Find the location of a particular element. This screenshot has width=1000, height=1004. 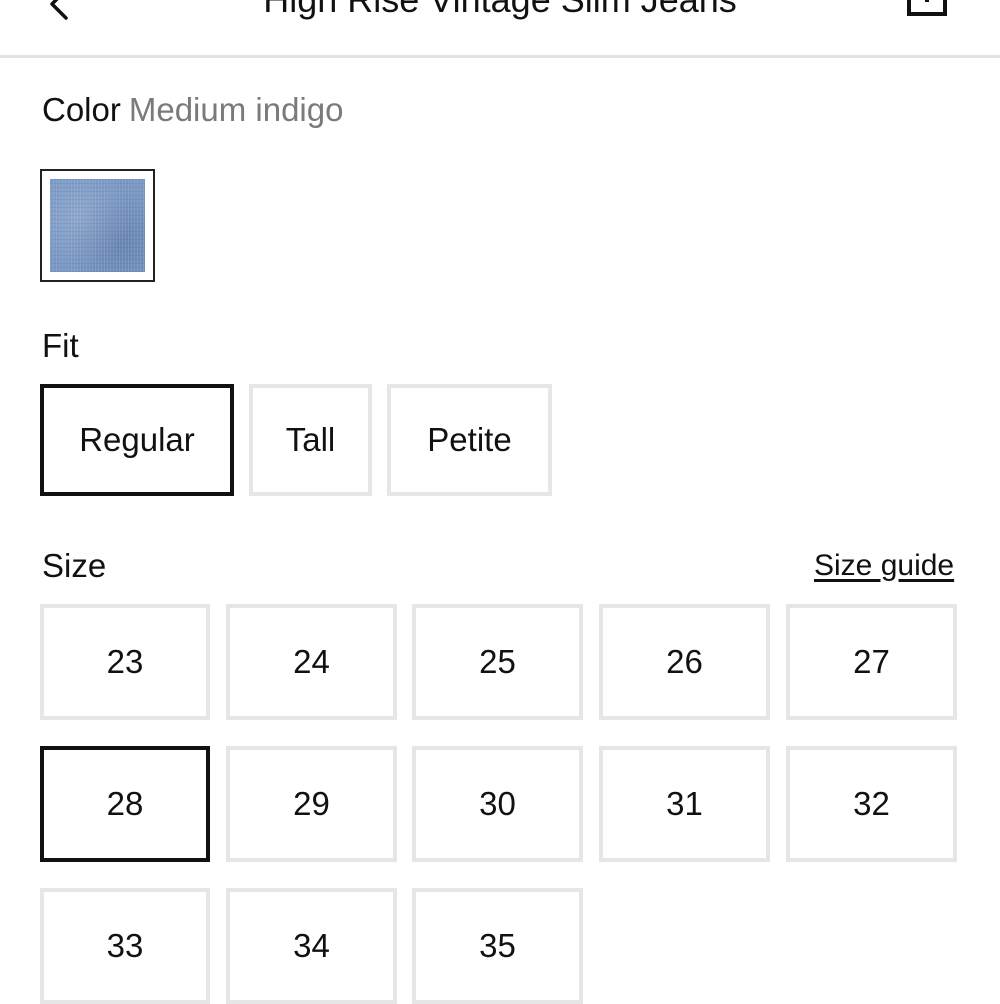

size-option-32: 32 is located at coordinates (871, 804).